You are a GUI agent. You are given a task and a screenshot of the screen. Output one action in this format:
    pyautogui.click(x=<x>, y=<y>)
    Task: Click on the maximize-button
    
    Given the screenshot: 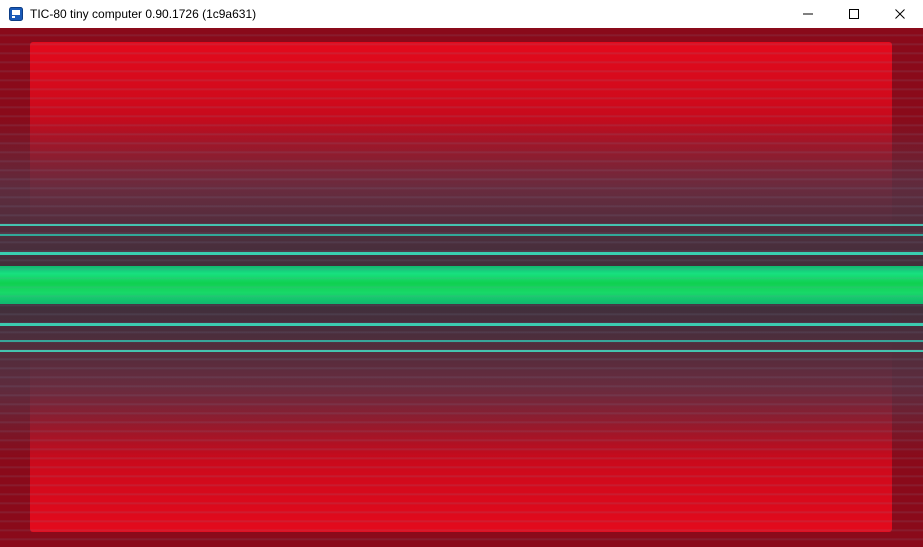 What is the action you would take?
    pyautogui.click(x=854, y=14)
    